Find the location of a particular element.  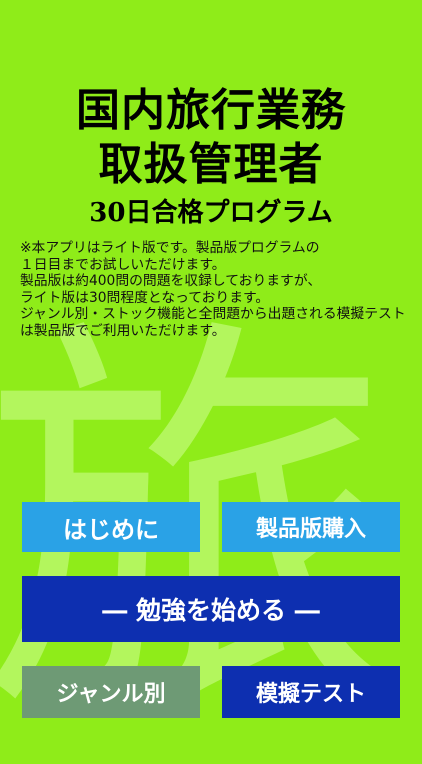

buy-full-version-button: 製品版購入 is located at coordinates (311, 527).